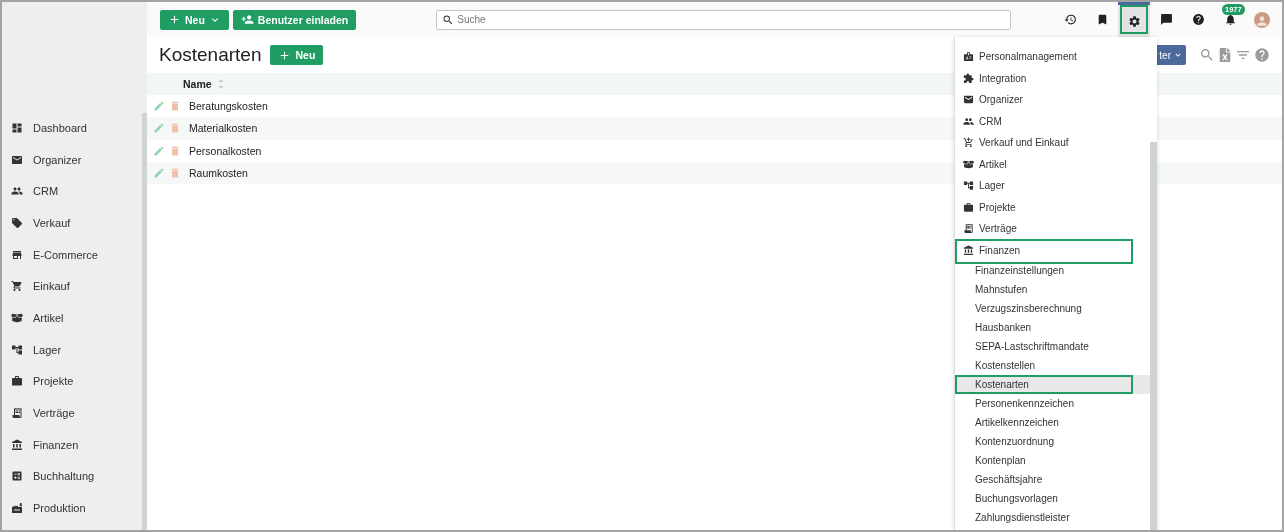 The height and width of the screenshot is (532, 1284). Describe the element at coordinates (968, 143) in the screenshot. I see `cart-plus-icon` at that location.